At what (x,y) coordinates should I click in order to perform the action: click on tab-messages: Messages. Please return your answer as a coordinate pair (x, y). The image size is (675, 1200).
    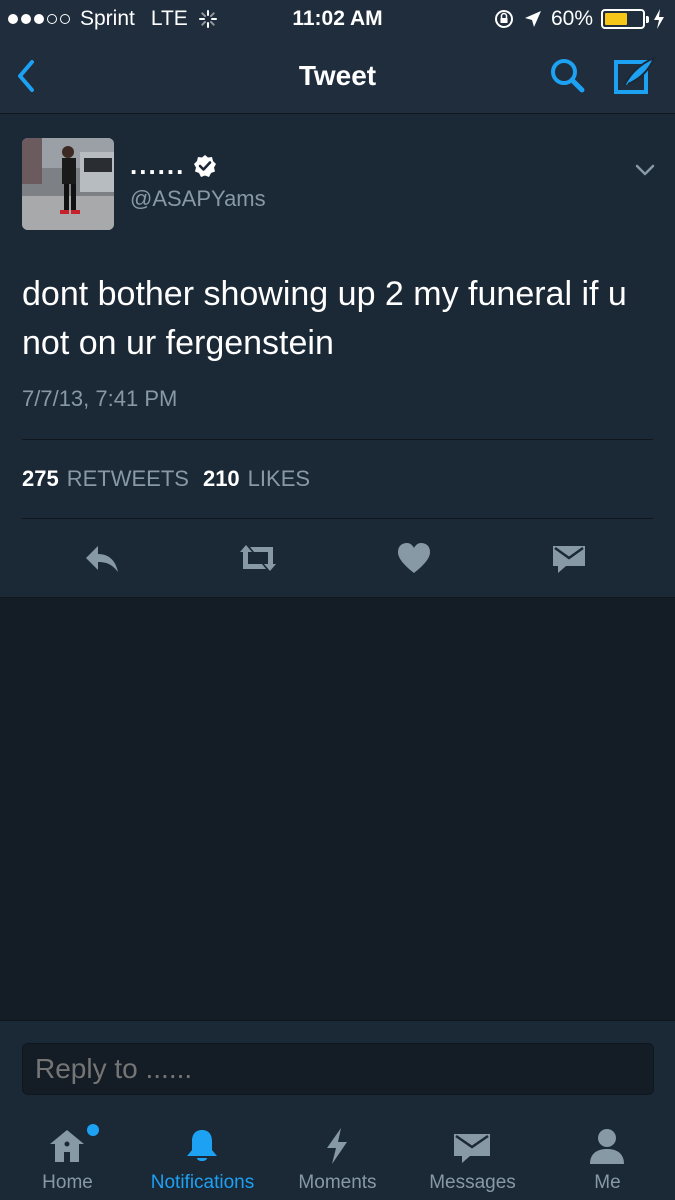
    Looking at the image, I should click on (472, 1156).